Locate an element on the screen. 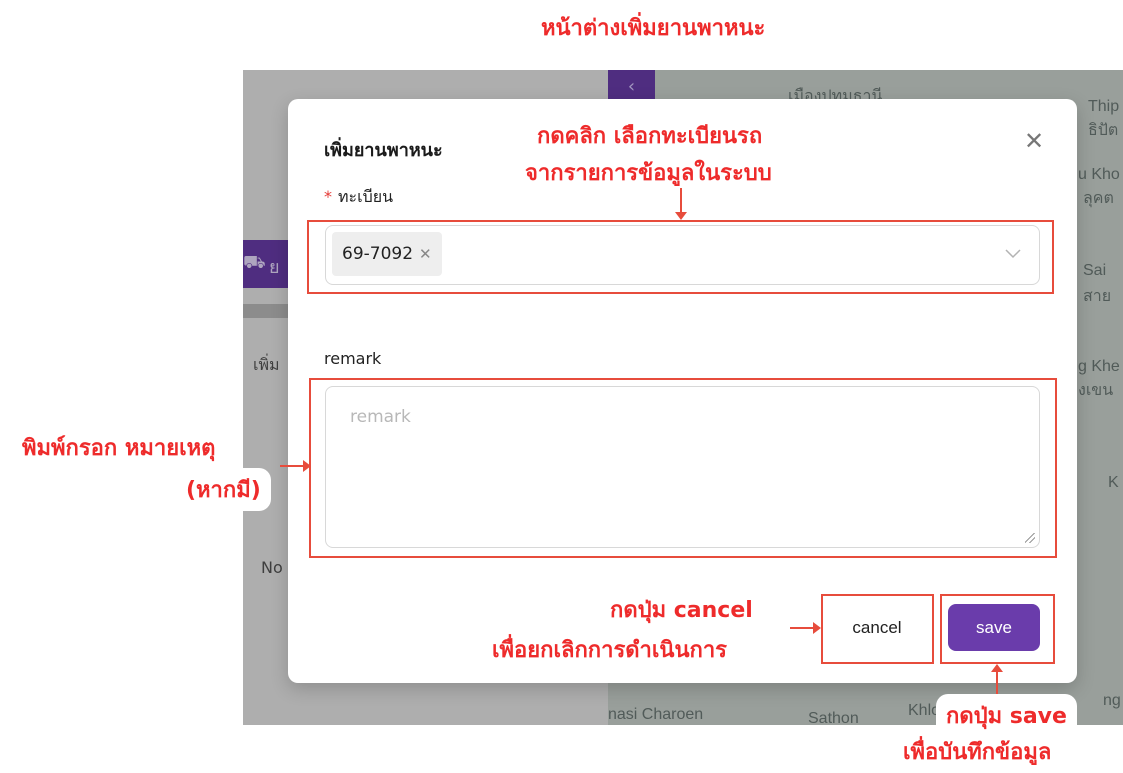 The image size is (1123, 773). plate-label: * ทะเบียน is located at coordinates (358, 197).